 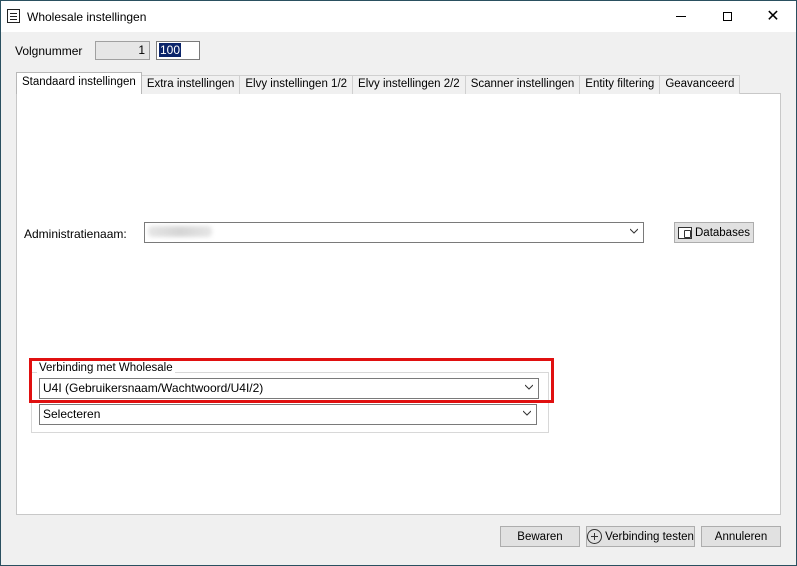 What do you see at coordinates (106, 368) in the screenshot?
I see `verbinding-group-title: Verbinding met Wholesale` at bounding box center [106, 368].